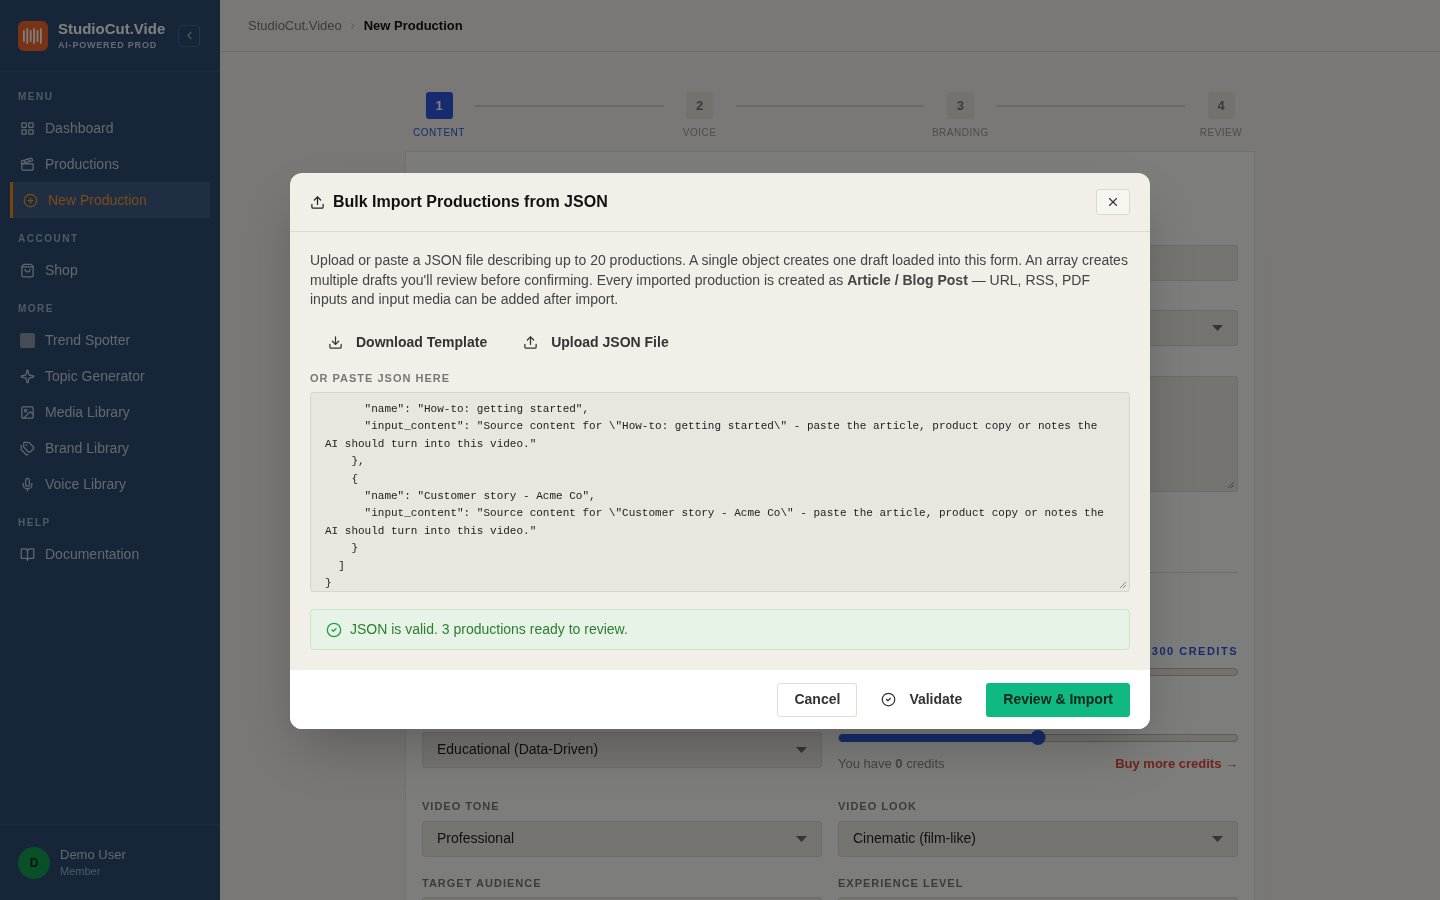  I want to click on select-field: Educational (Data-Driven), so click(622, 749).